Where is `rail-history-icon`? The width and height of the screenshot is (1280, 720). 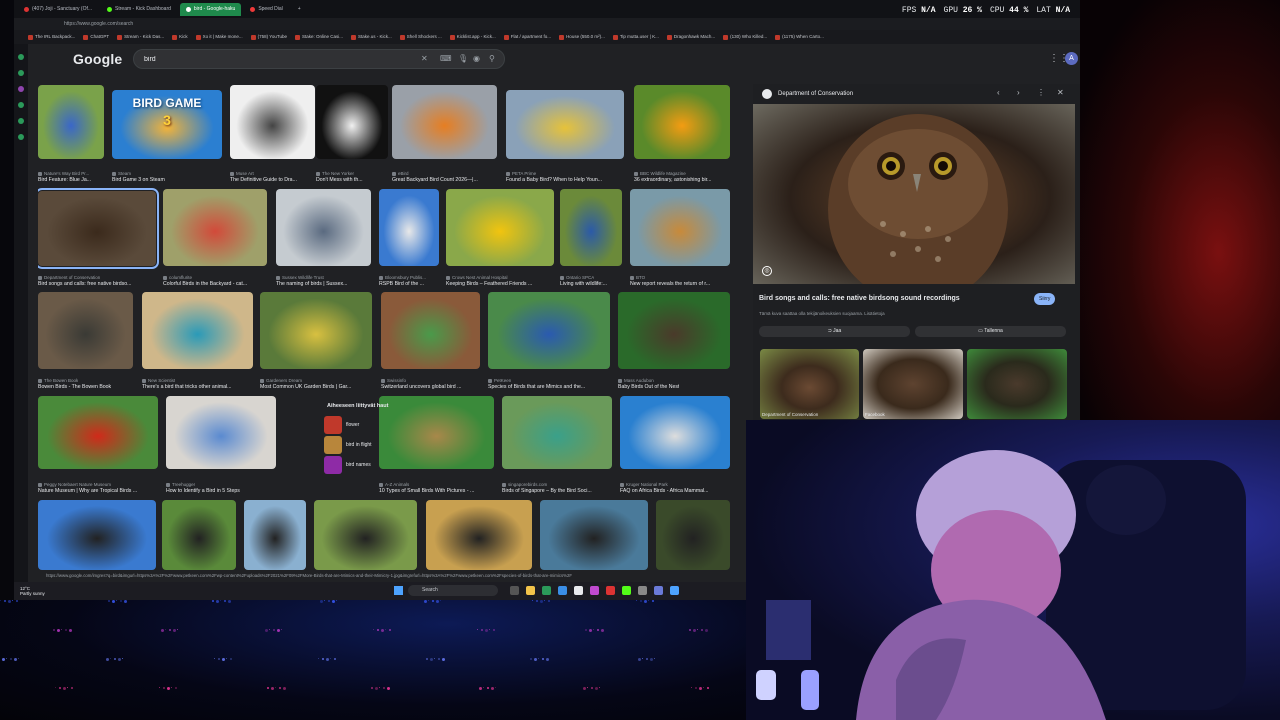
rail-history-icon is located at coordinates (21, 105).